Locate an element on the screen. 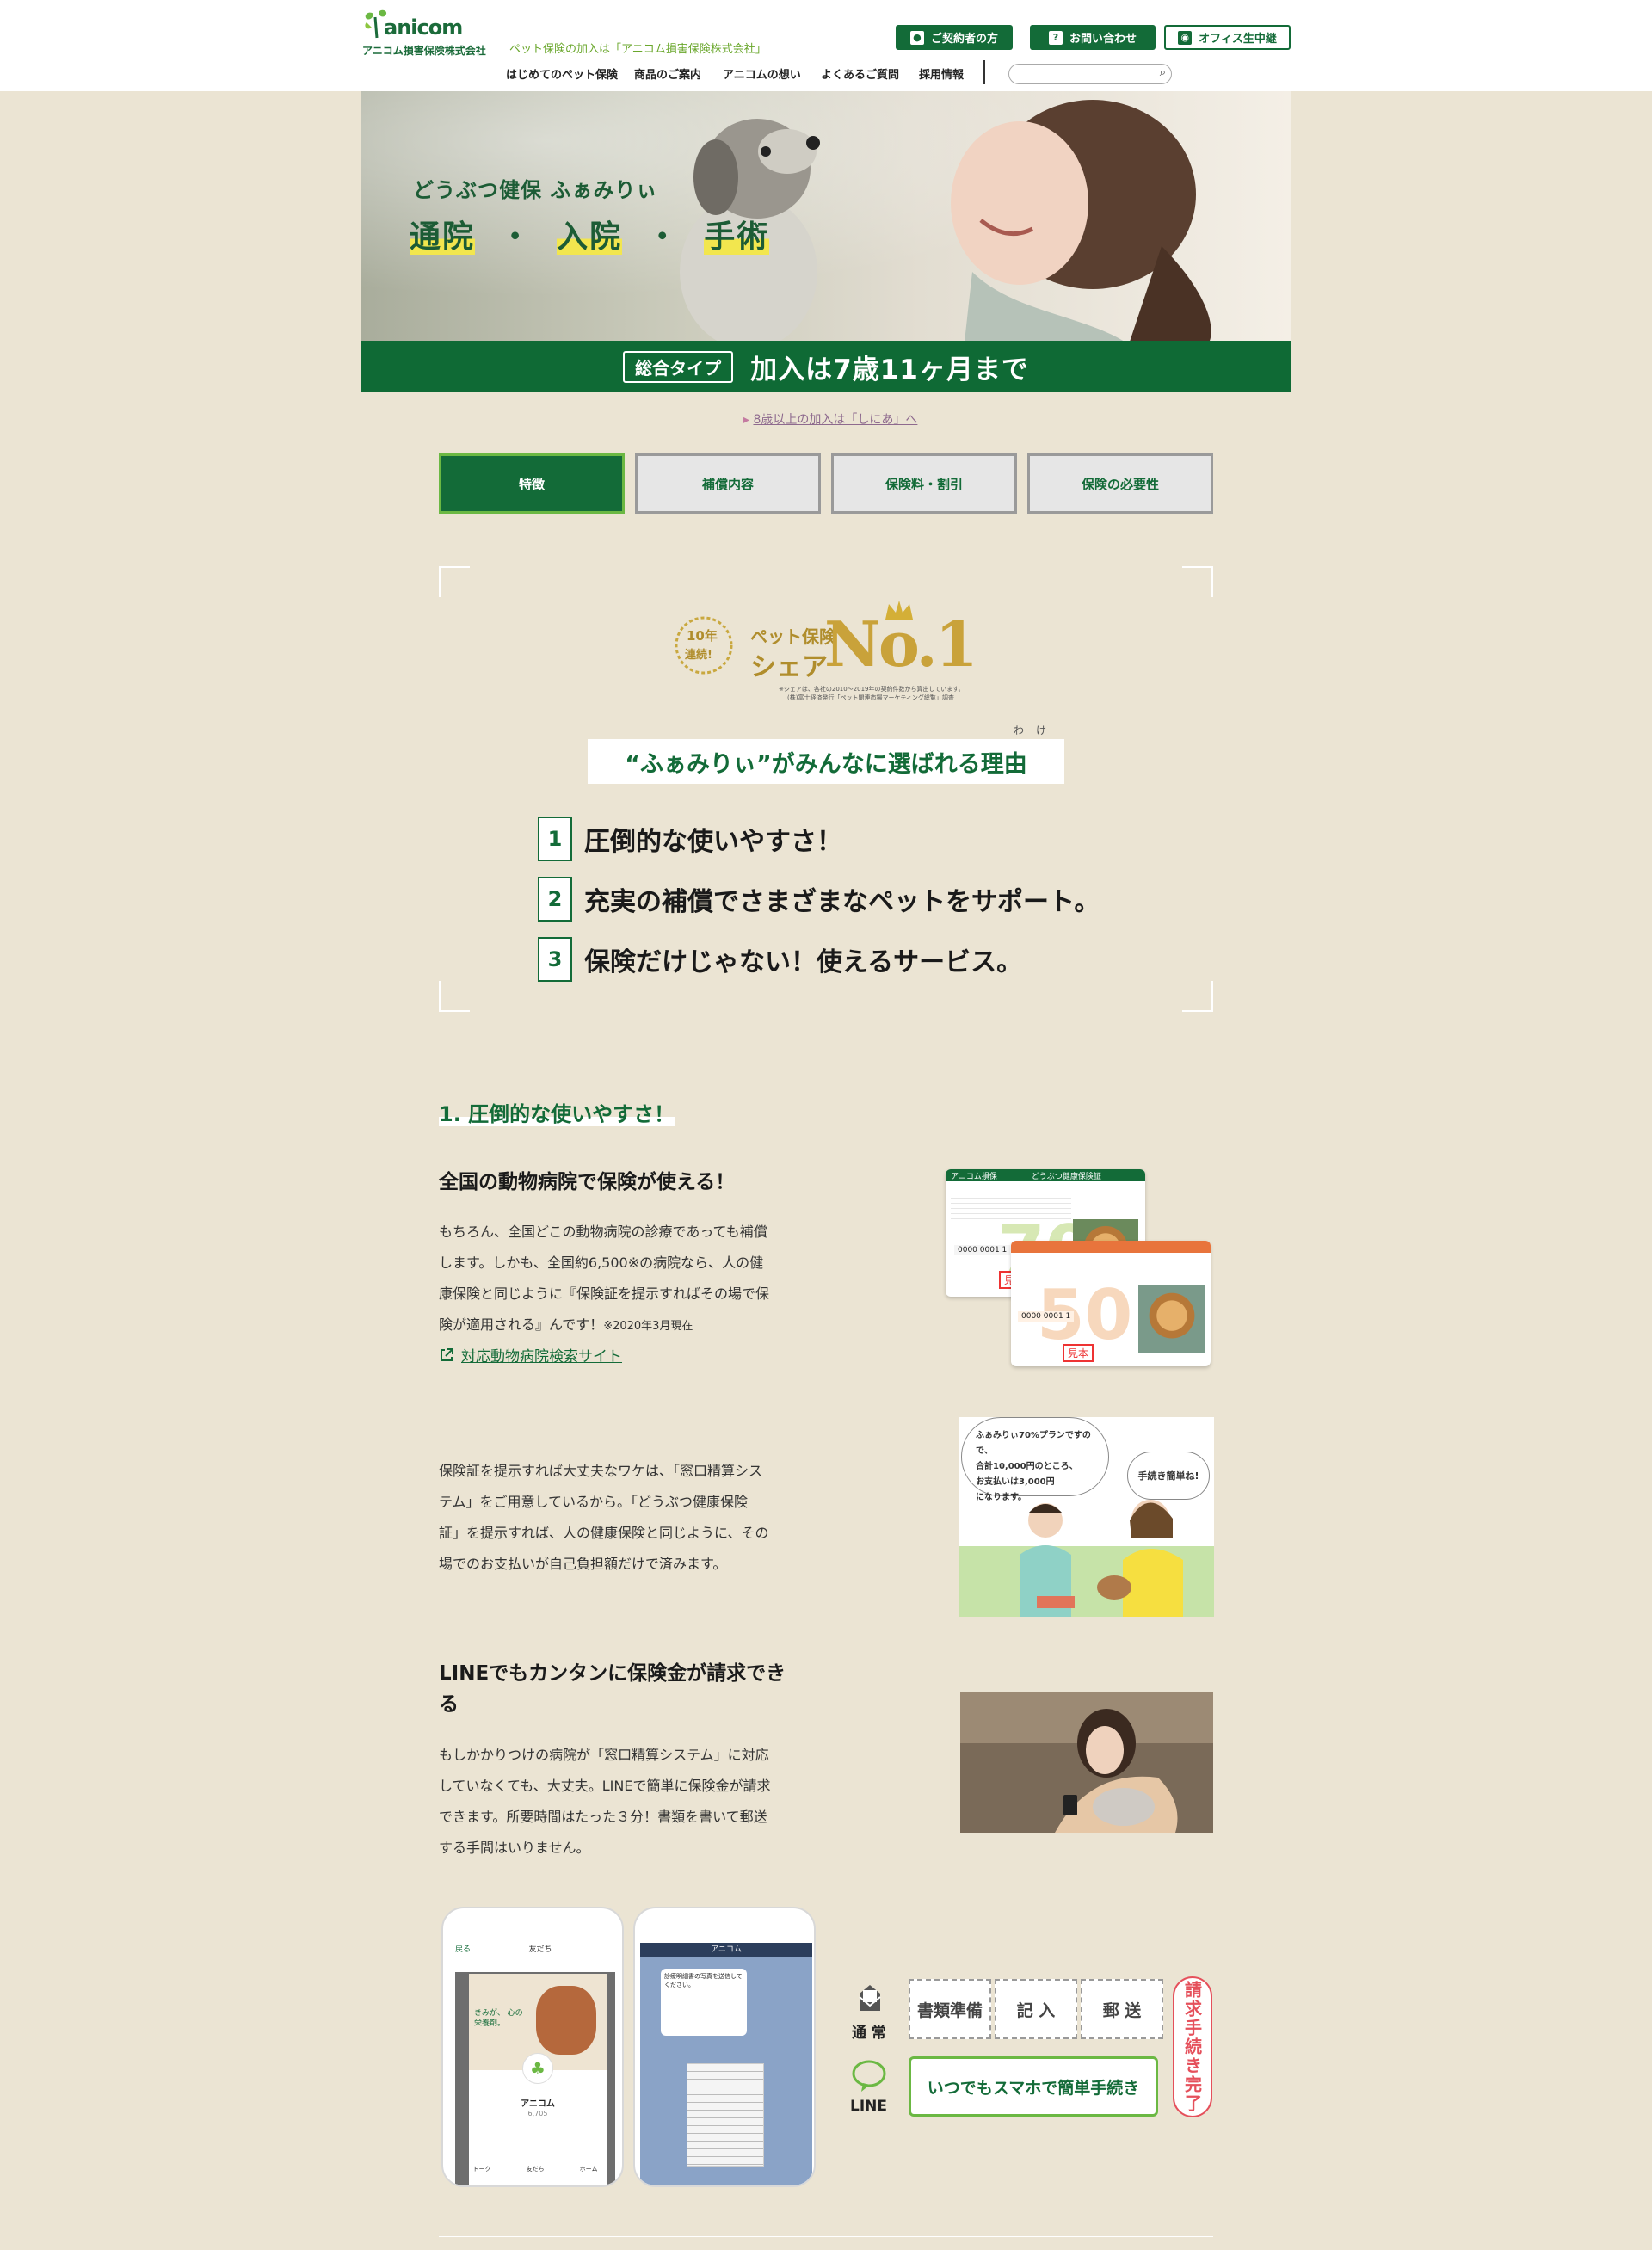  contractor-button: ● ご契約者の方 is located at coordinates (955, 37).